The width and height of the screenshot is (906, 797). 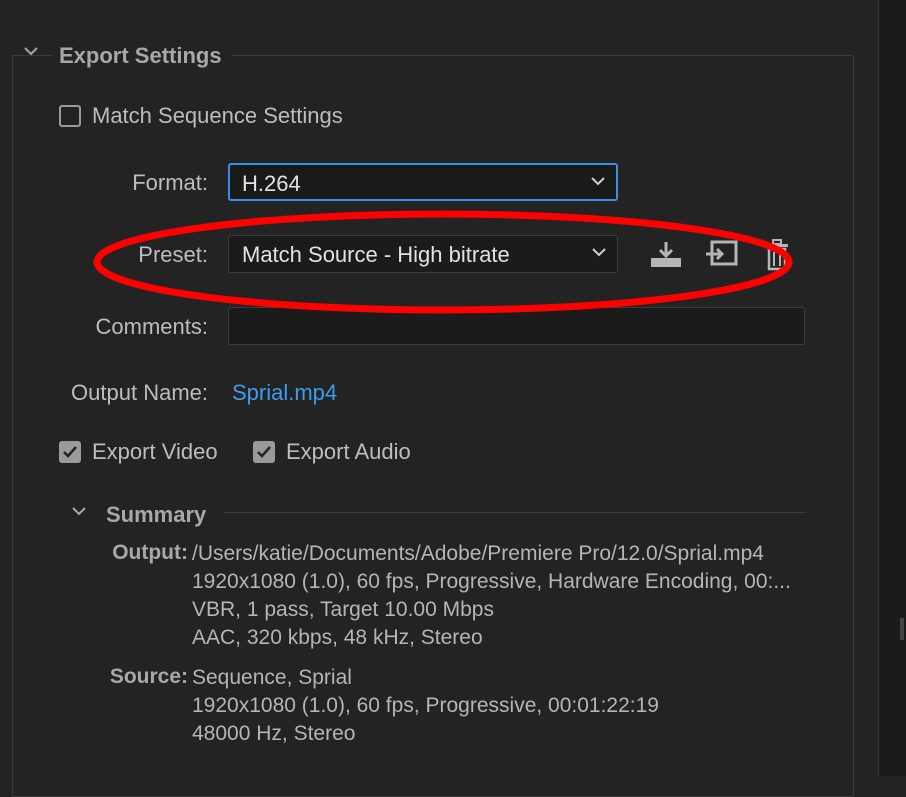 I want to click on trash-icon, so click(x=777, y=255).